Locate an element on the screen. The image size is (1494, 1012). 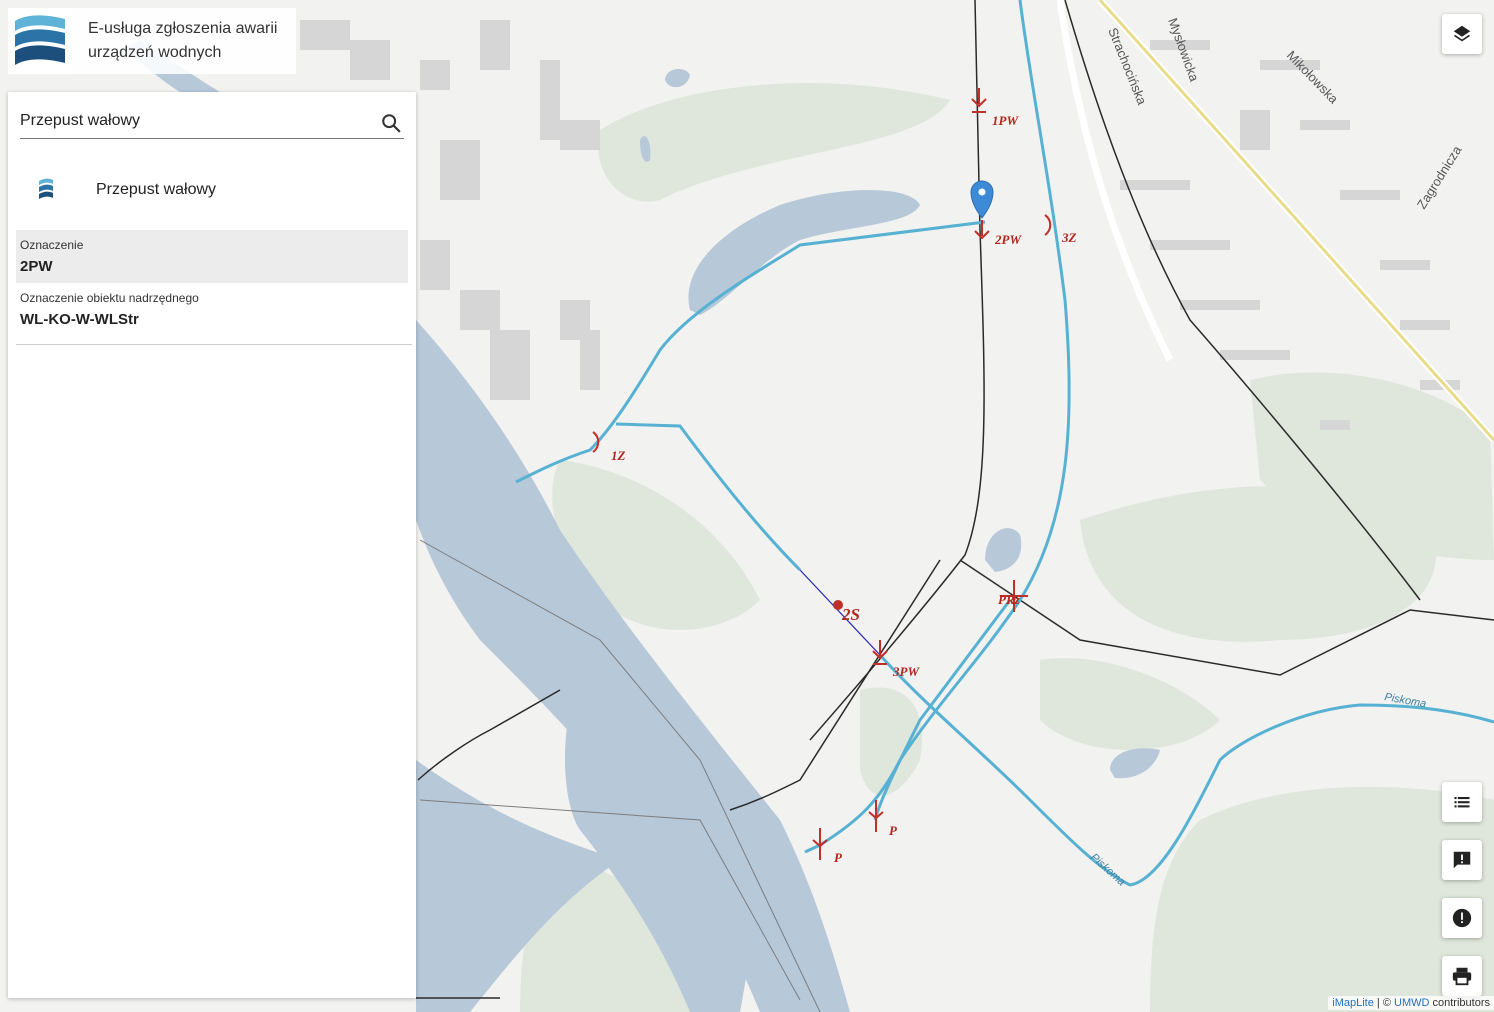
umwd-link: UMWD is located at coordinates (1411, 1003).